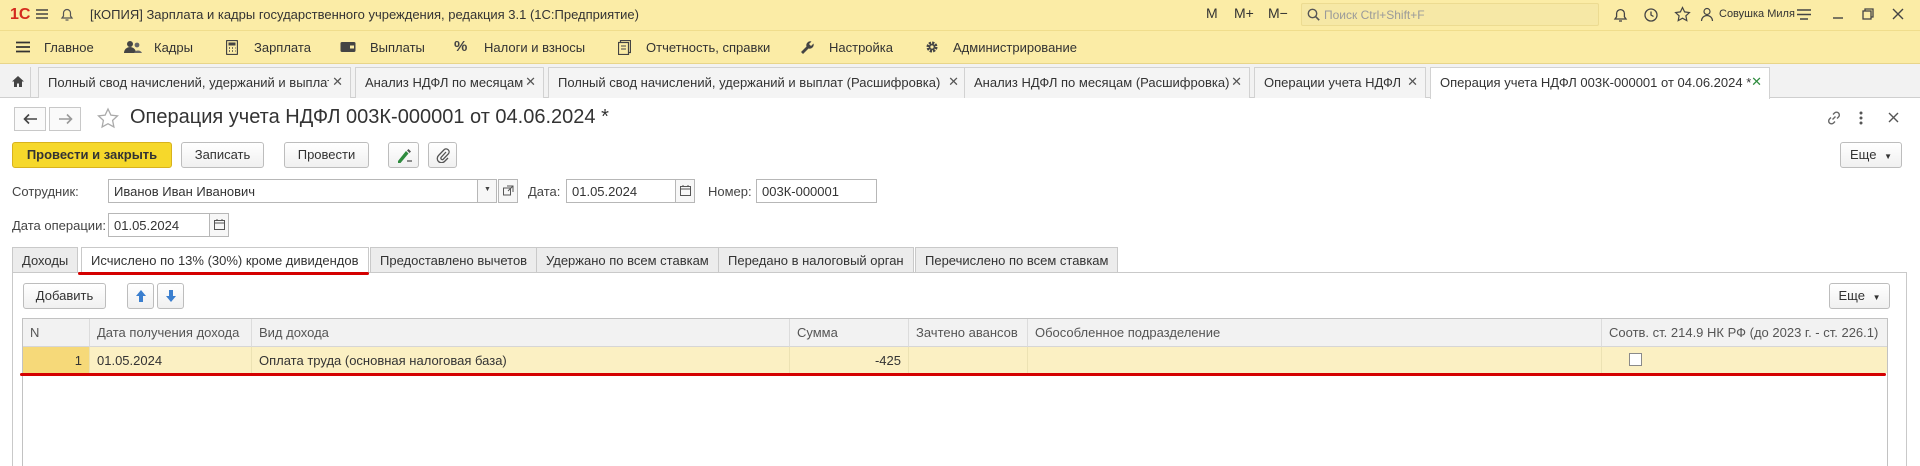  Describe the element at coordinates (219, 225) in the screenshot. I see `operation-date-calendar-button` at that location.